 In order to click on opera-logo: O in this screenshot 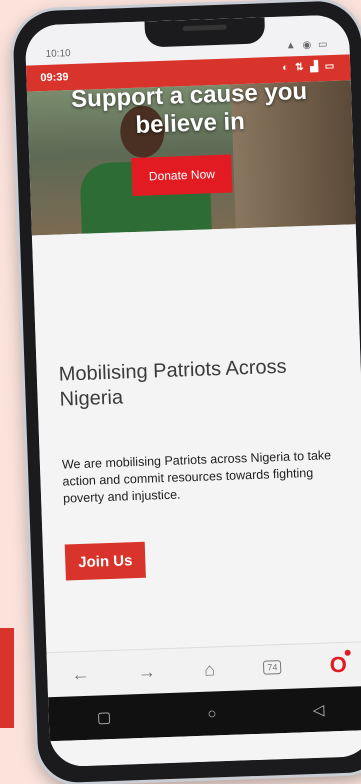, I will do `click(338, 664)`.